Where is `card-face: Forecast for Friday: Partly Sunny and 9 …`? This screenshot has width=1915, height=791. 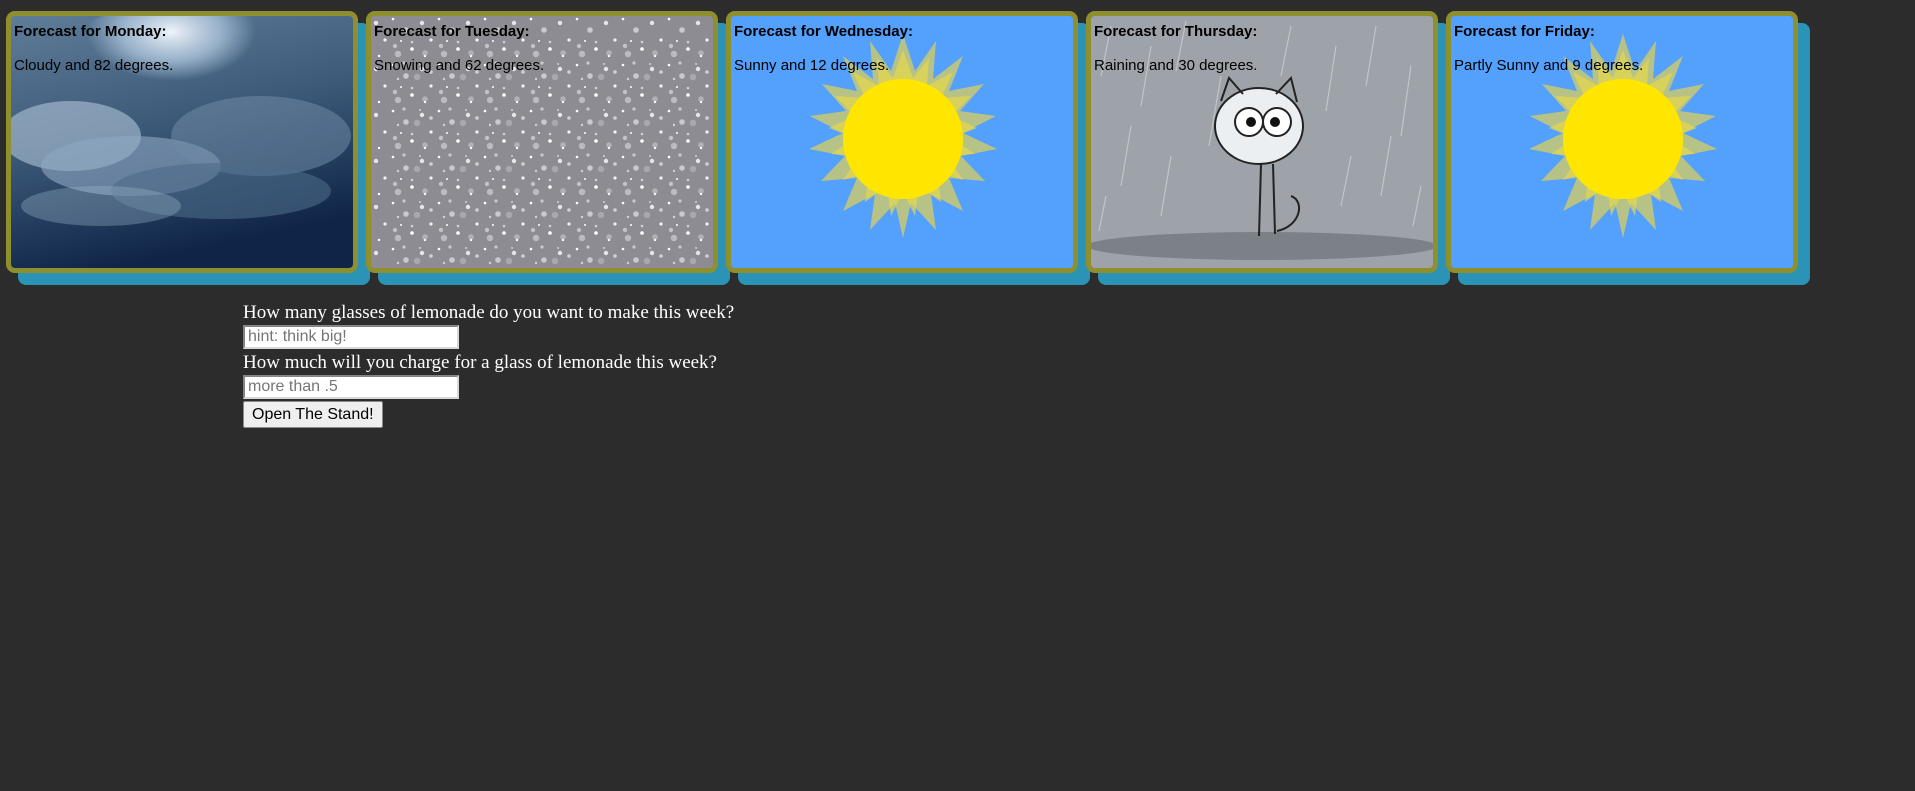
card-face: Forecast for Friday: Partly Sunny and 9 … is located at coordinates (1622, 142).